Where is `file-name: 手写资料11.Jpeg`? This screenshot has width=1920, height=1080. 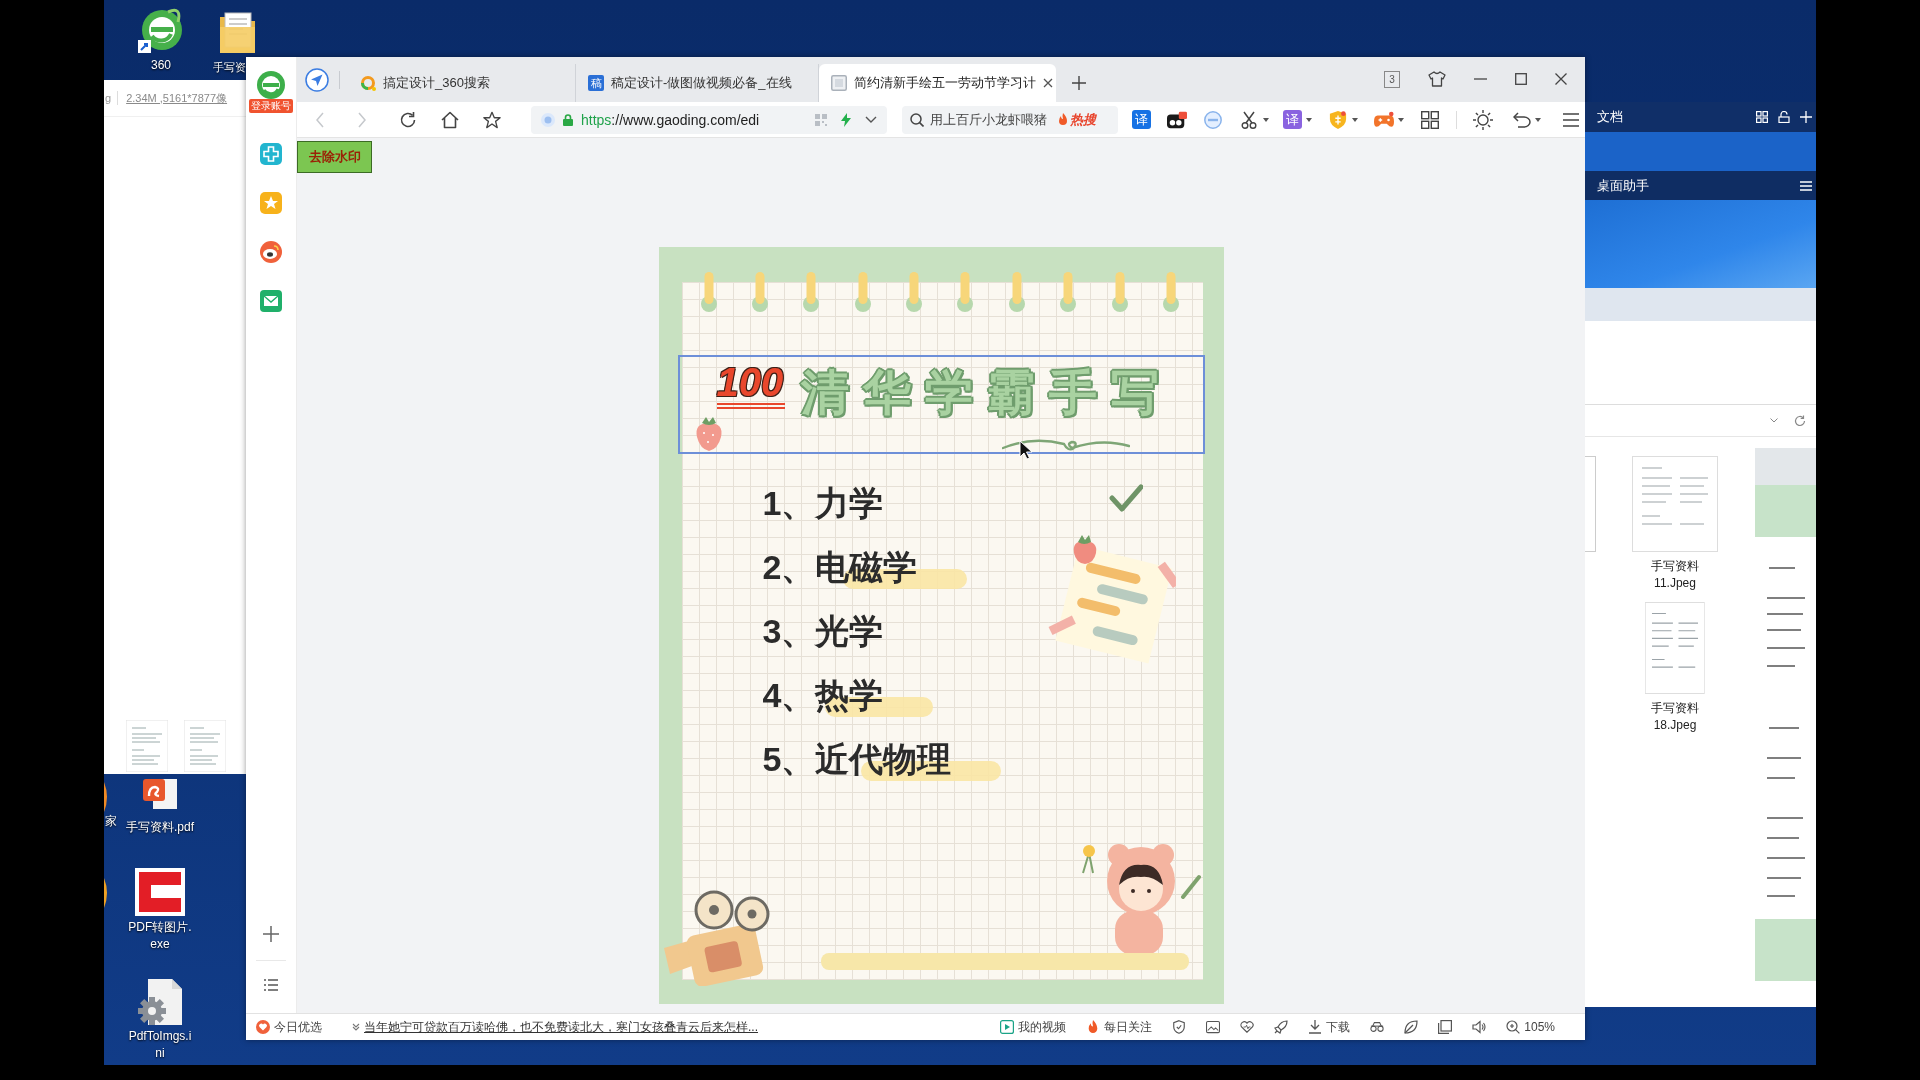
file-name: 手写资料11.Jpeg is located at coordinates (1675, 575).